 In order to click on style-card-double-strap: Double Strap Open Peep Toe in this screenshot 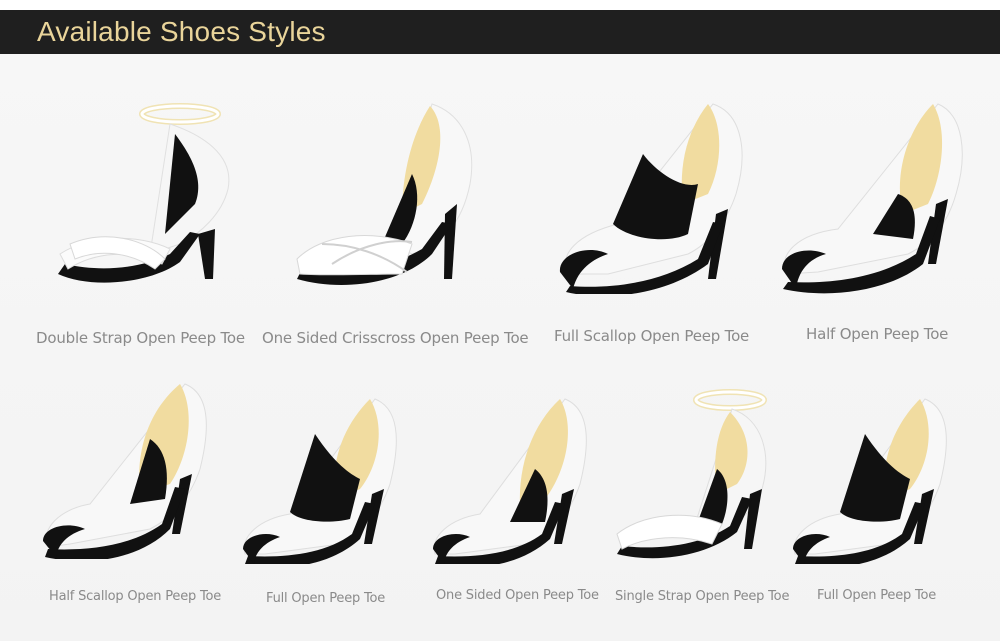, I will do `click(140, 224)`.